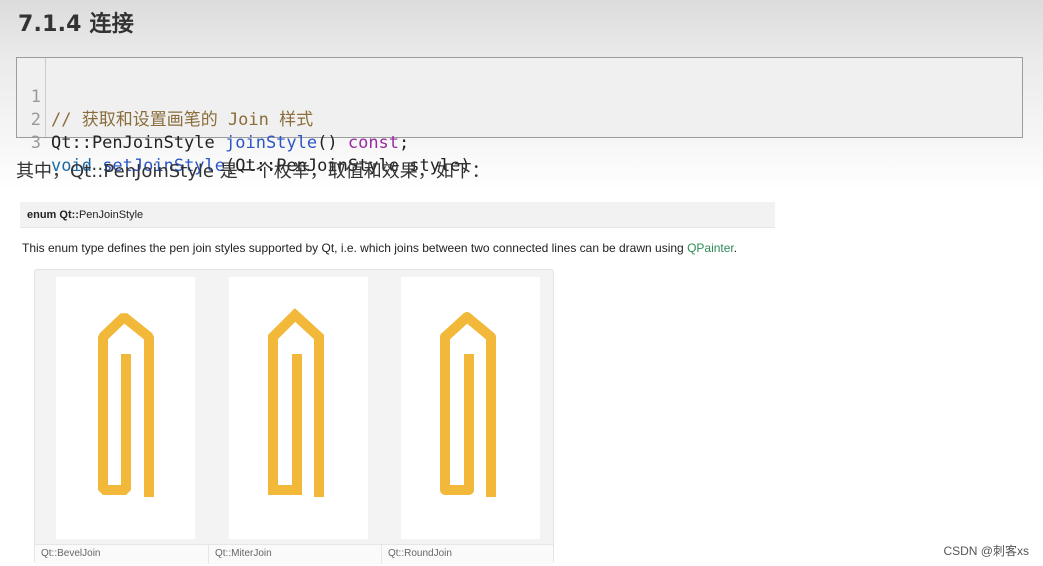 The height and width of the screenshot is (566, 1043). Describe the element at coordinates (467, 554) in the screenshot. I see `round-join-caption: Qt::RoundJoin` at that location.